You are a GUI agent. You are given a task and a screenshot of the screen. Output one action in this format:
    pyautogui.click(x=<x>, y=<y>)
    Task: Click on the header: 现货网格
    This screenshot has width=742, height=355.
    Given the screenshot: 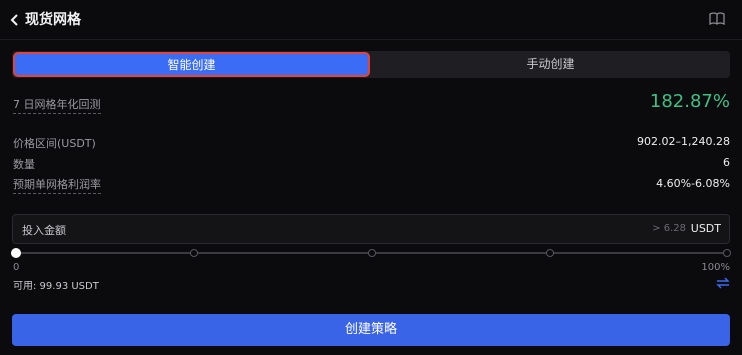 What is the action you would take?
    pyautogui.click(x=371, y=20)
    